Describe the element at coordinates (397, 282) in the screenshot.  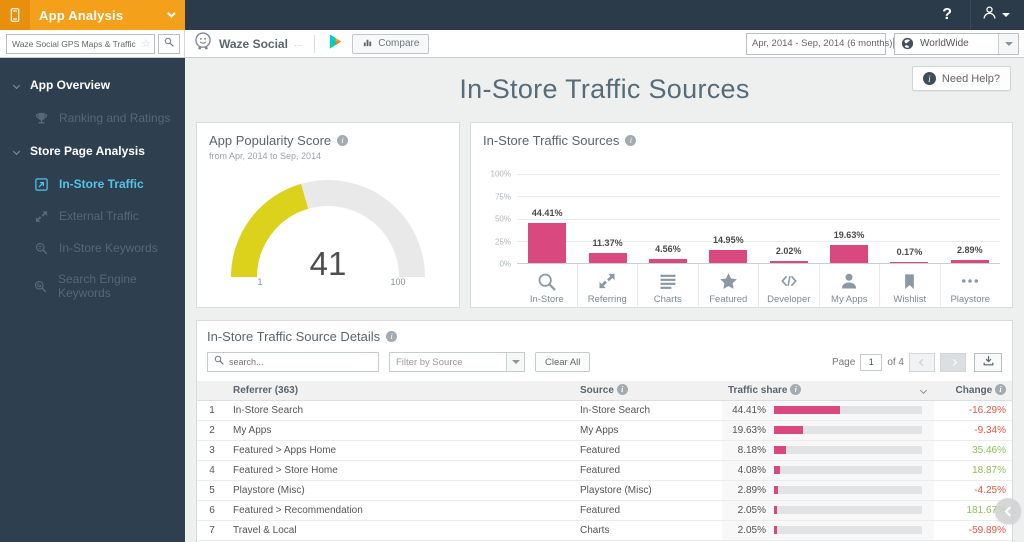
I see `gauge-max-label: 100` at that location.